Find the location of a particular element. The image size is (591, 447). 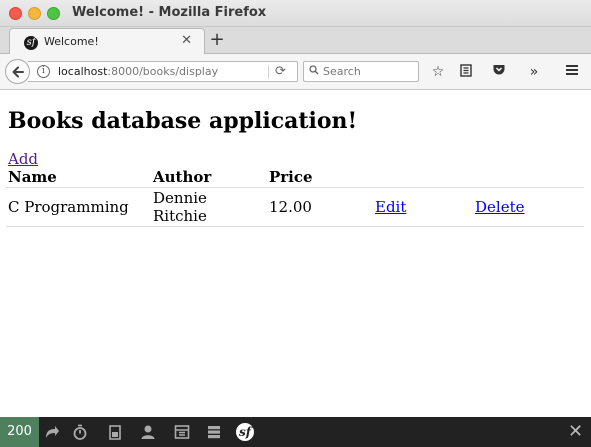

forms-icon is located at coordinates (182, 432).